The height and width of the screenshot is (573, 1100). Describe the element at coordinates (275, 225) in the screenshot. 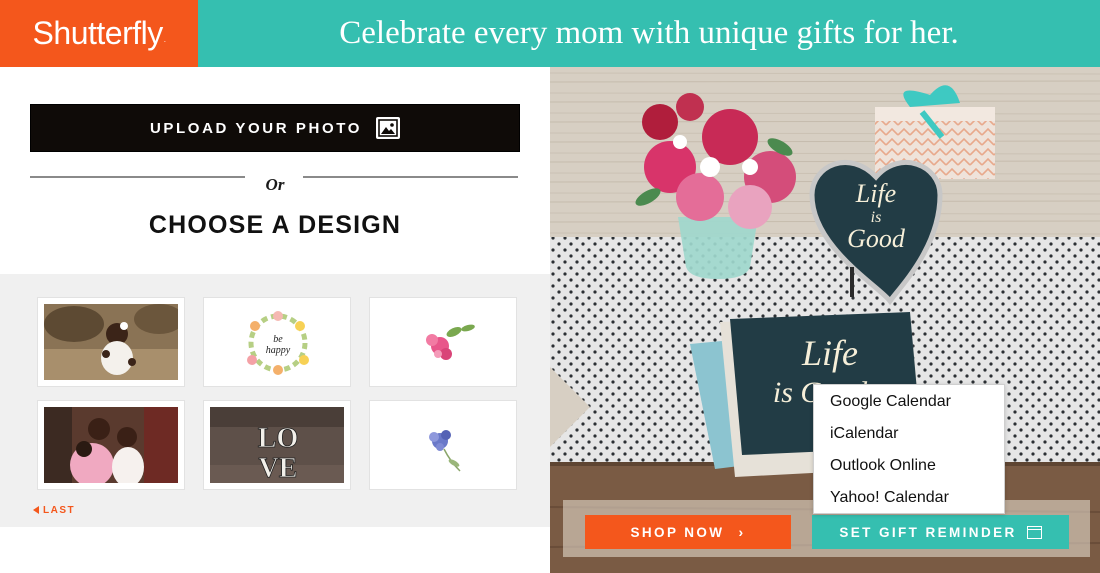

I see `choose-design-heading: CHOOSE A DESIGN` at that location.